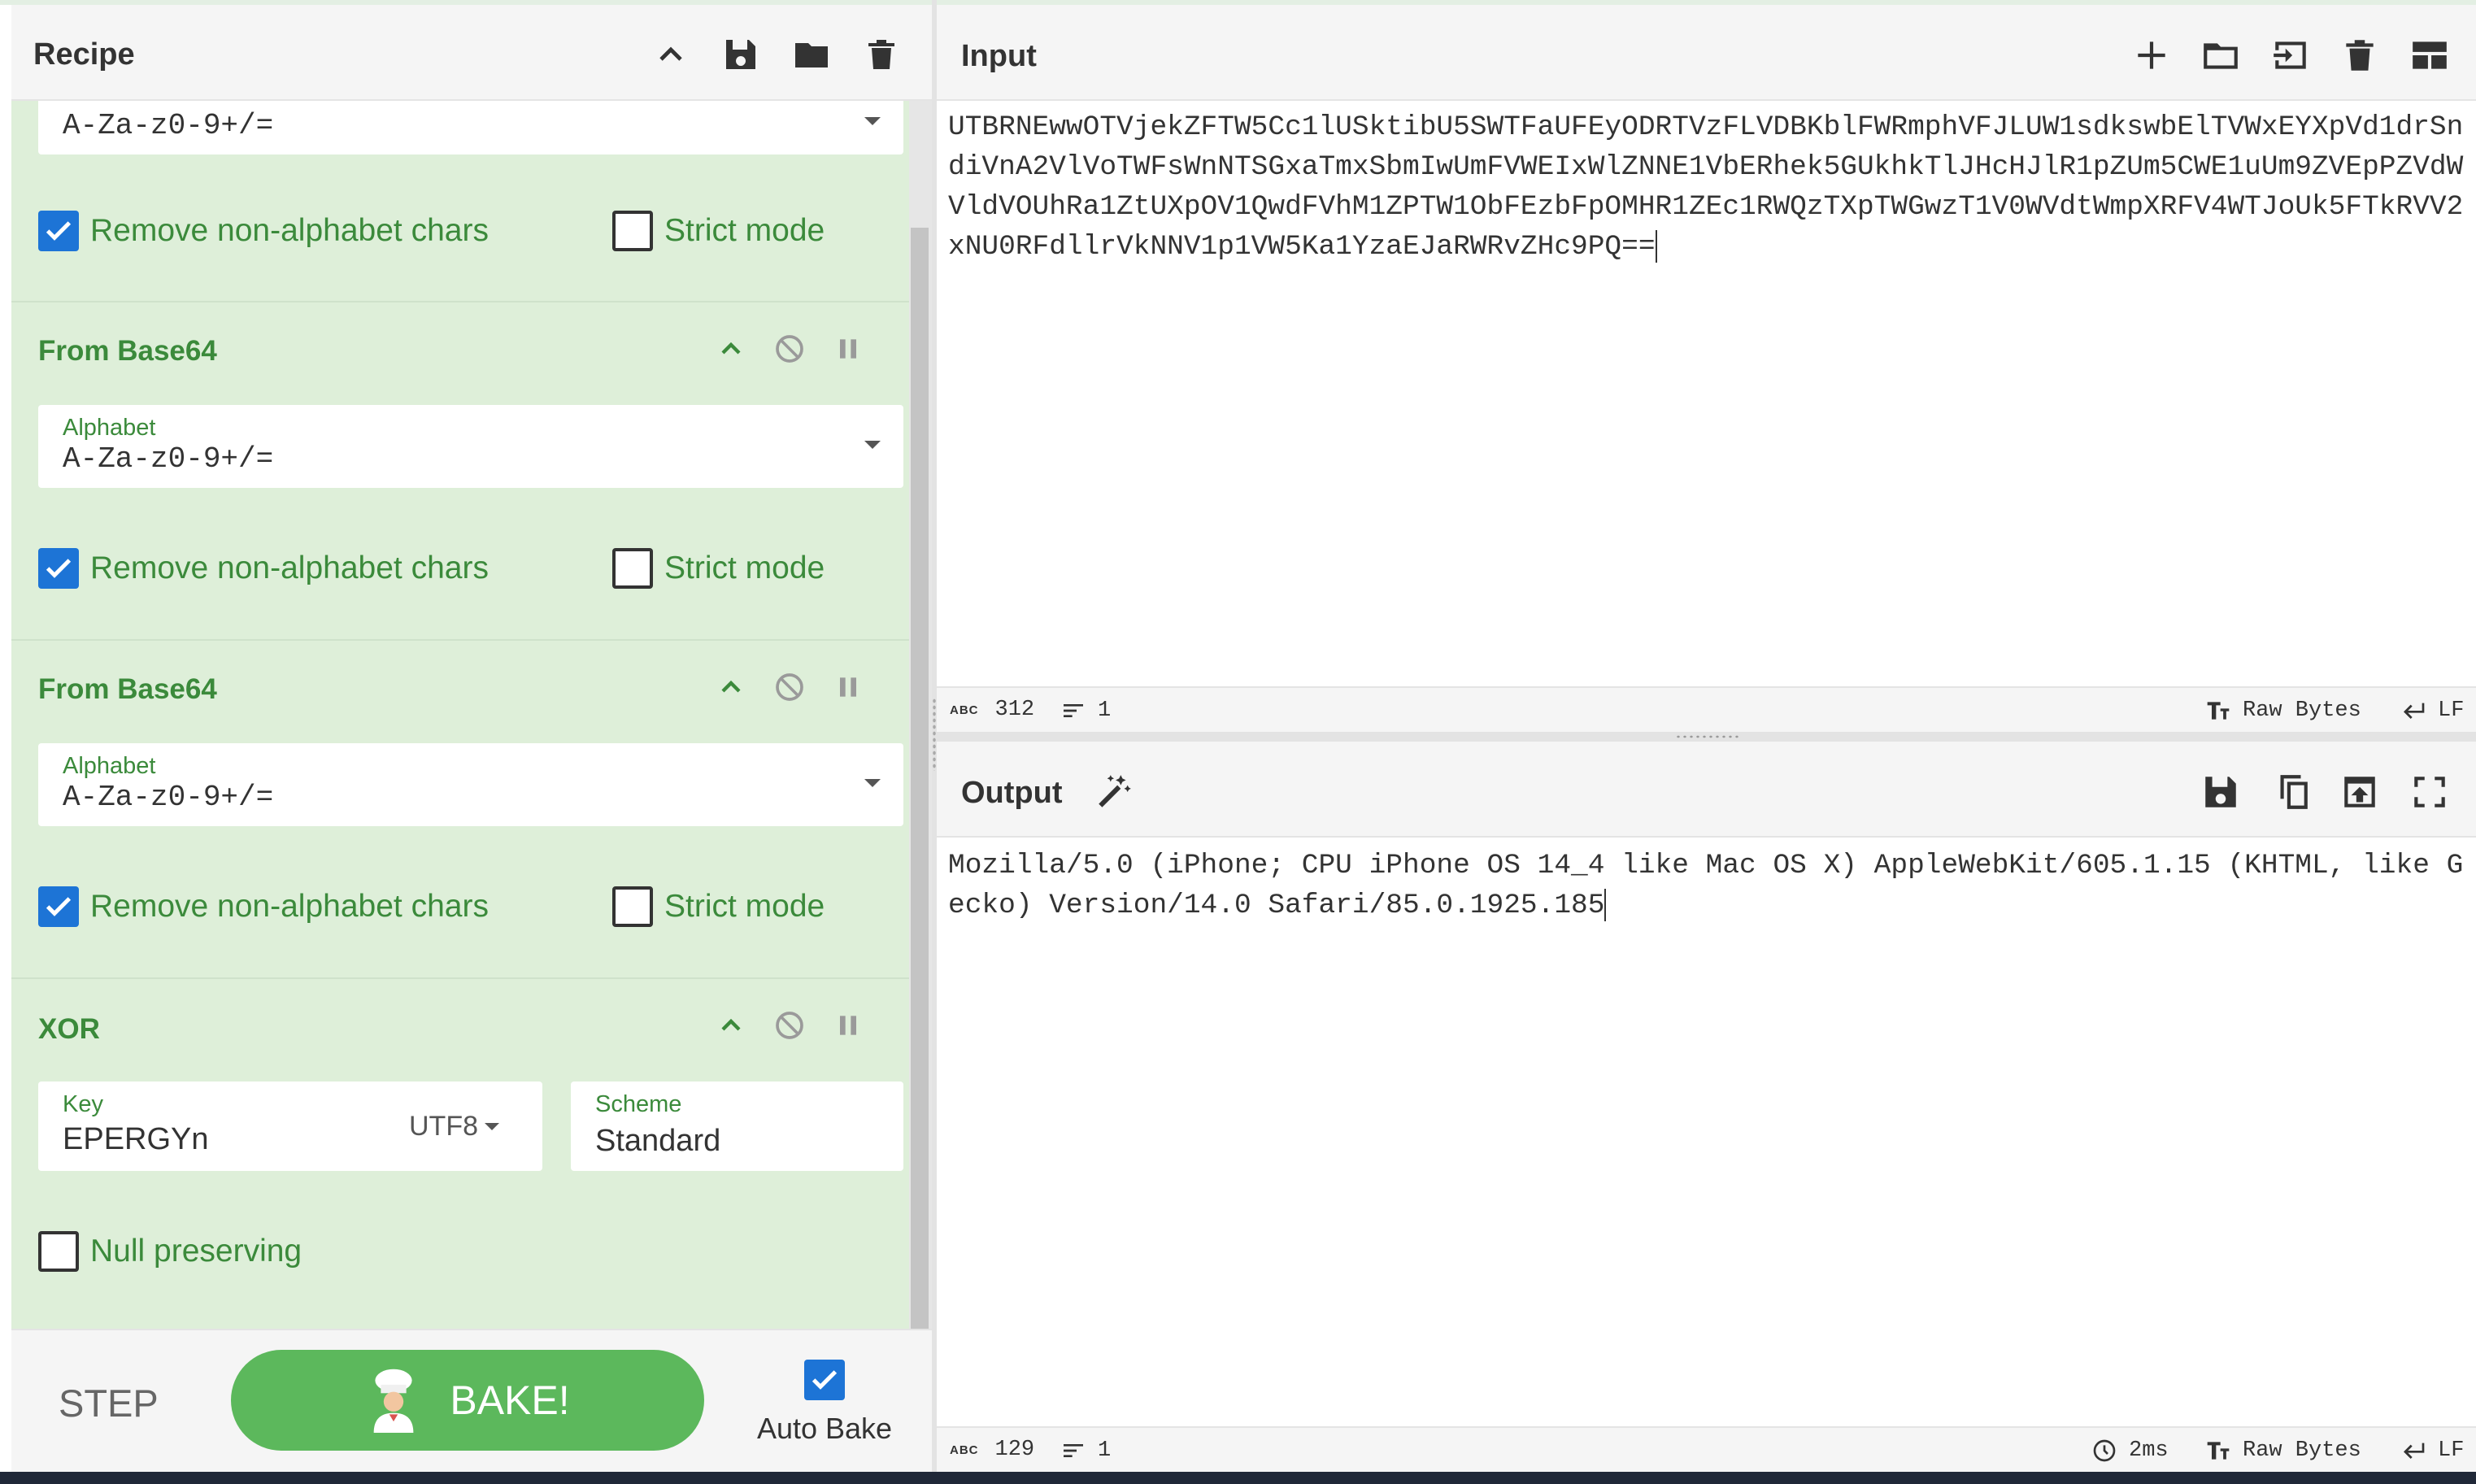 This screenshot has height=1484, width=2476. What do you see at coordinates (454, 1126) in the screenshot?
I see `key-encoding-dropdown: UTF8` at bounding box center [454, 1126].